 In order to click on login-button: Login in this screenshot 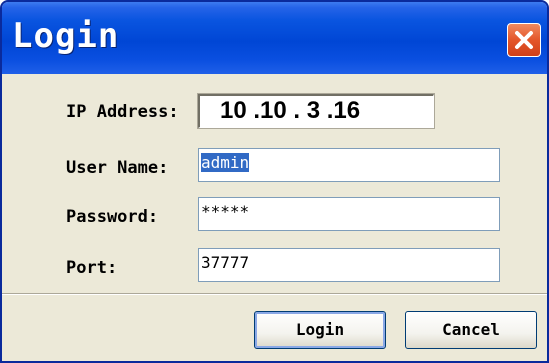, I will do `click(320, 330)`.